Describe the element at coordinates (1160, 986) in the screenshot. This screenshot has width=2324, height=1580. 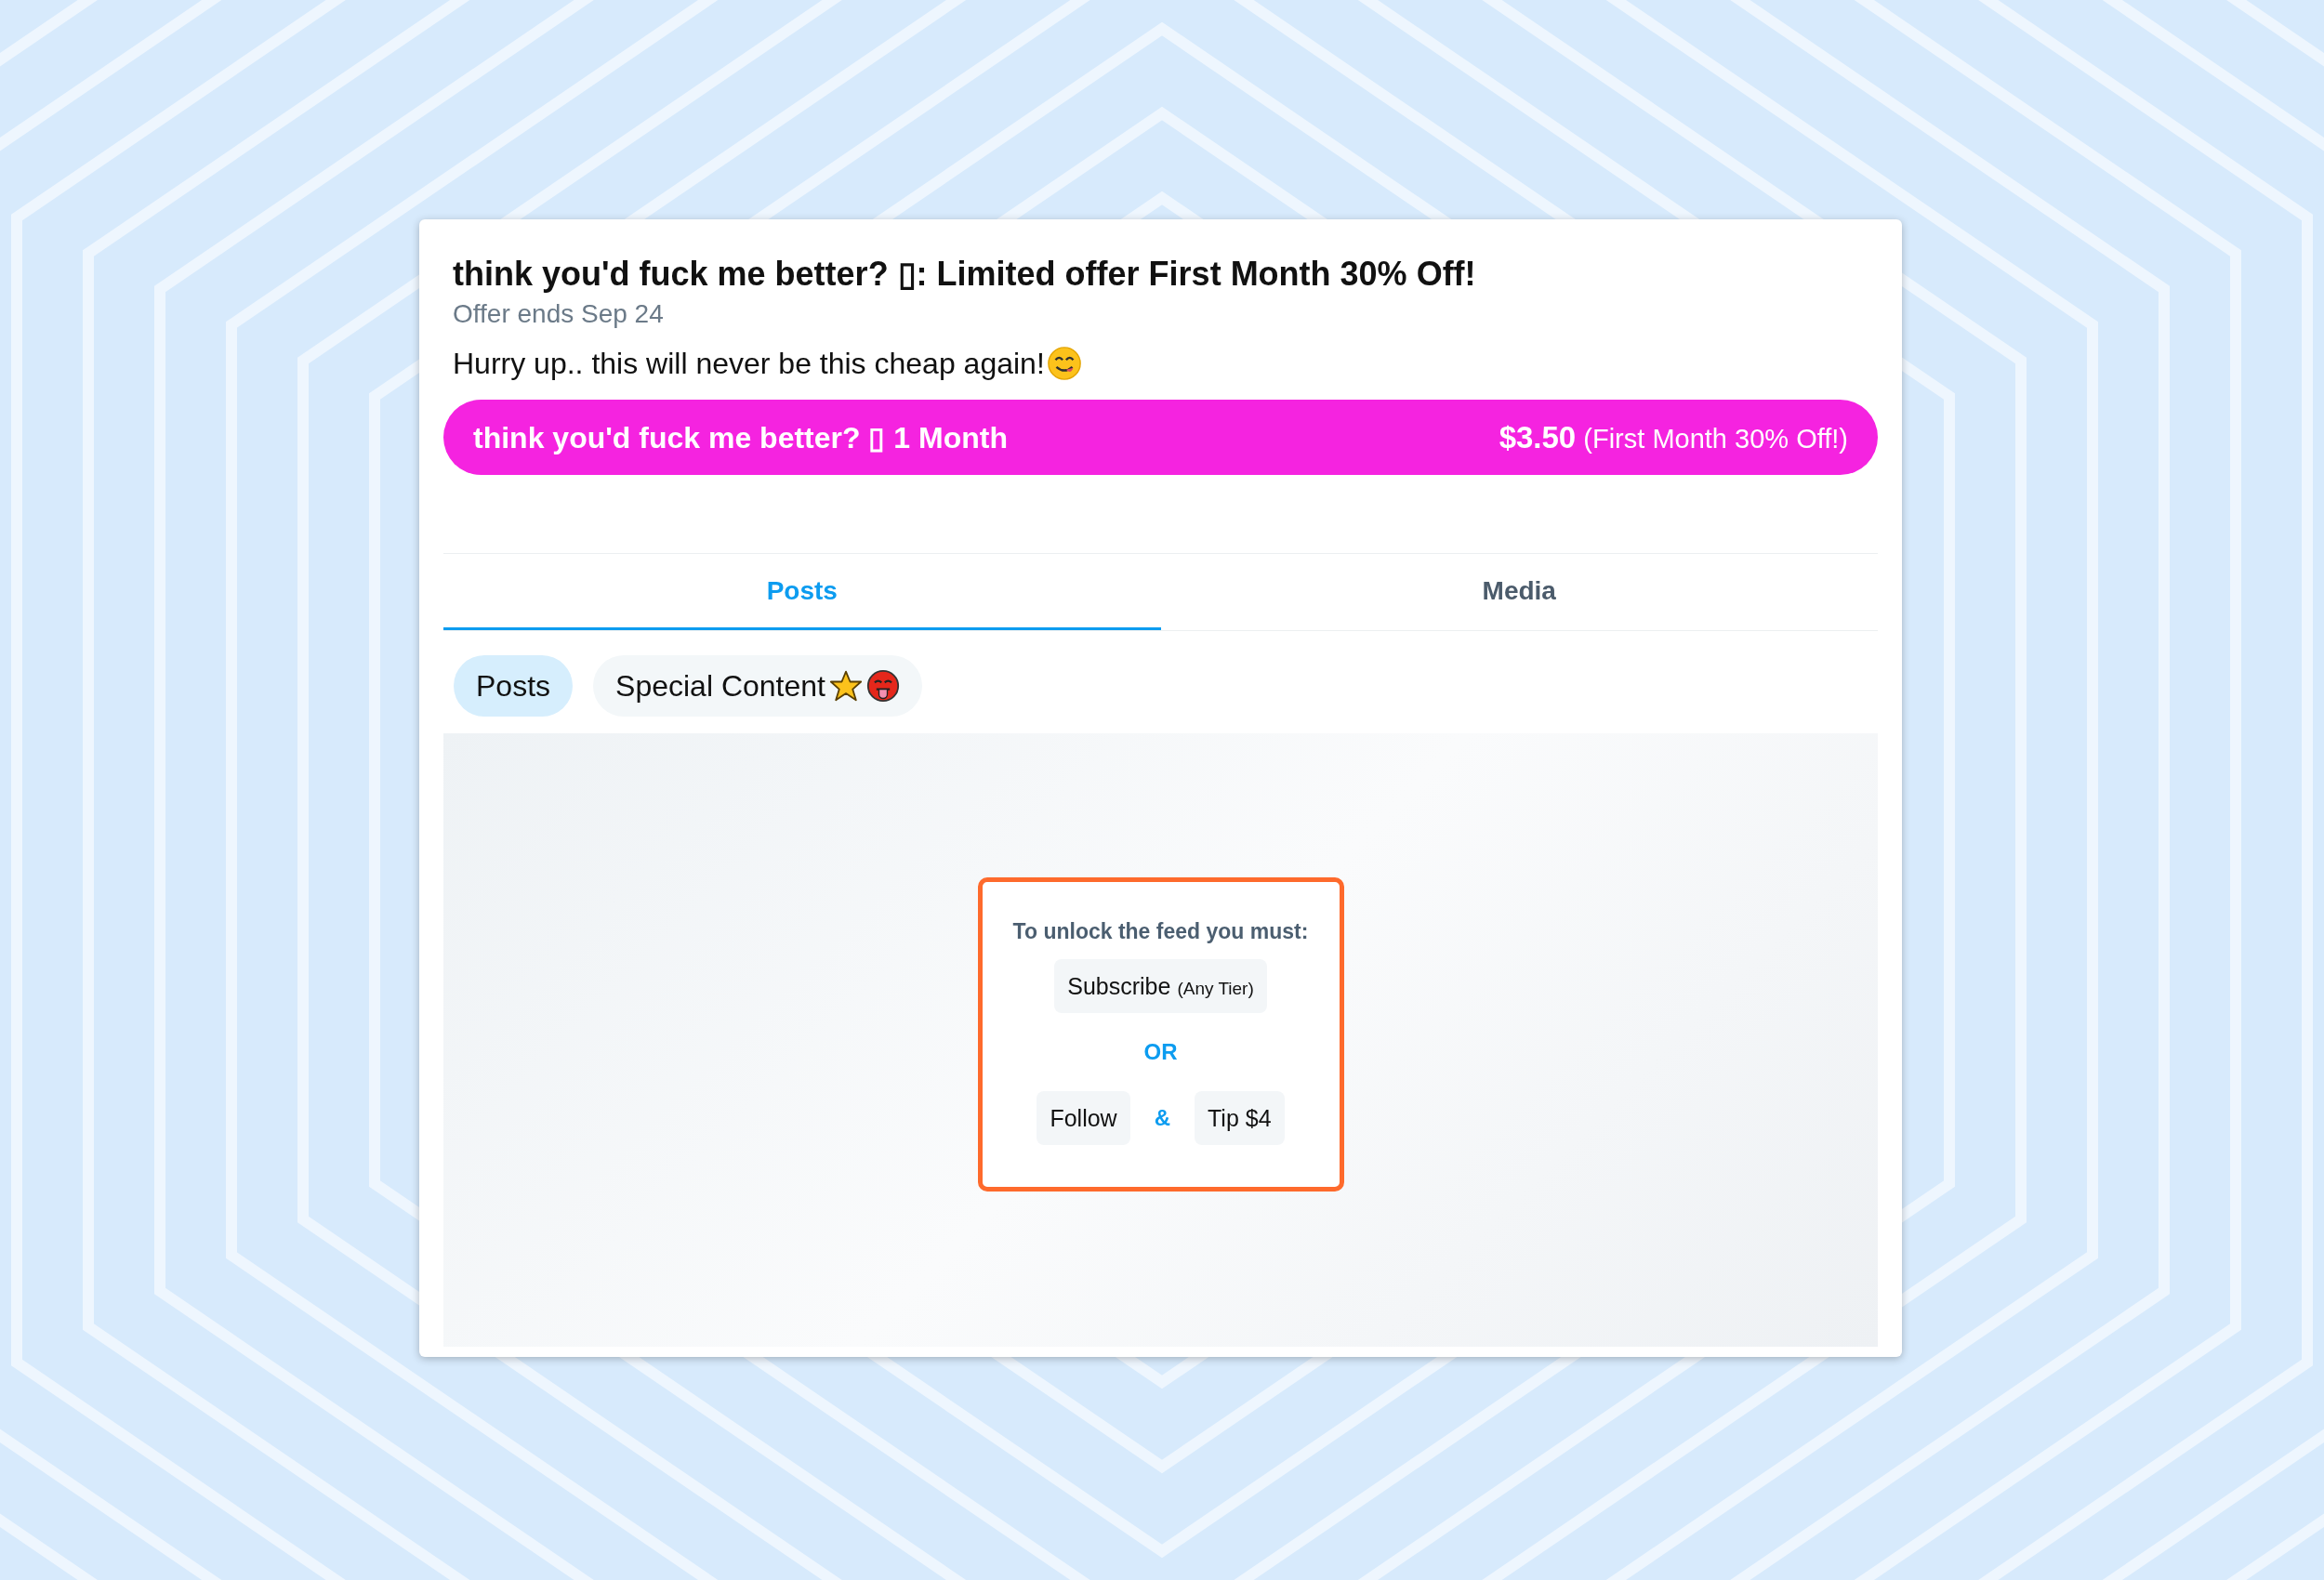
I see `subscribe-button: Subscribe (Any Tier)` at that location.